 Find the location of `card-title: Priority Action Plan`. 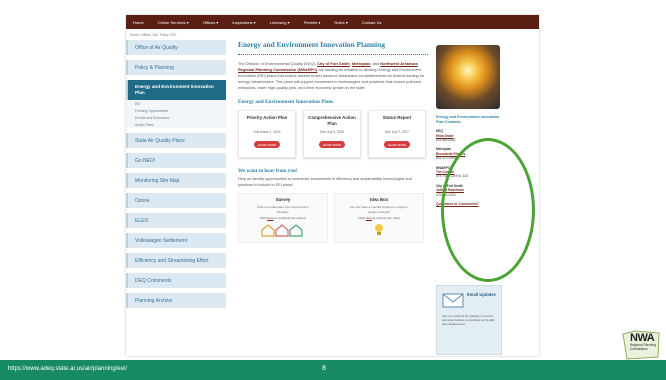

card-title: Priority Action Plan is located at coordinates (267, 118).